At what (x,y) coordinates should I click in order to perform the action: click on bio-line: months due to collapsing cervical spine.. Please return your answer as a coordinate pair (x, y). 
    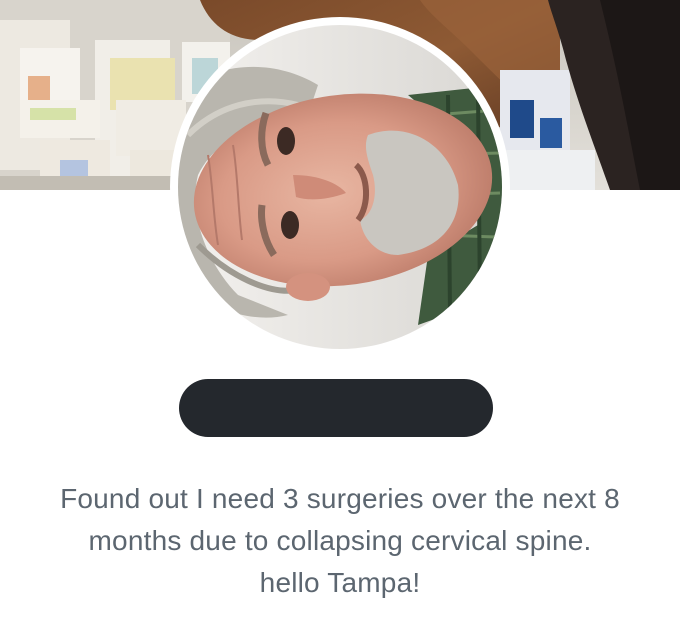
    Looking at the image, I should click on (340, 540).